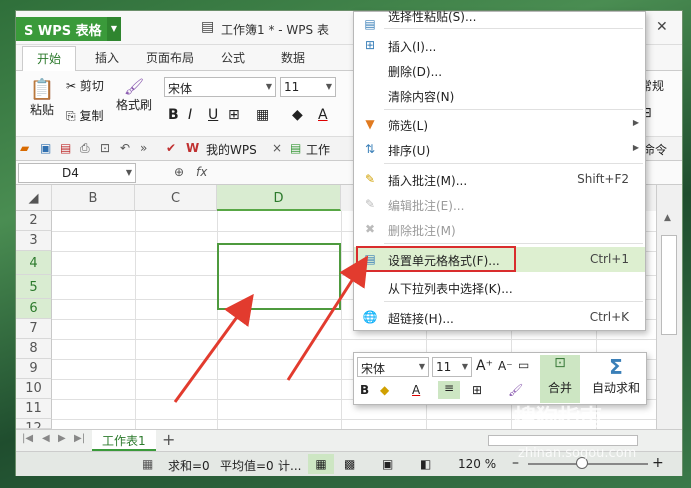  I want to click on arrow-to-selection, so click(213, 348).